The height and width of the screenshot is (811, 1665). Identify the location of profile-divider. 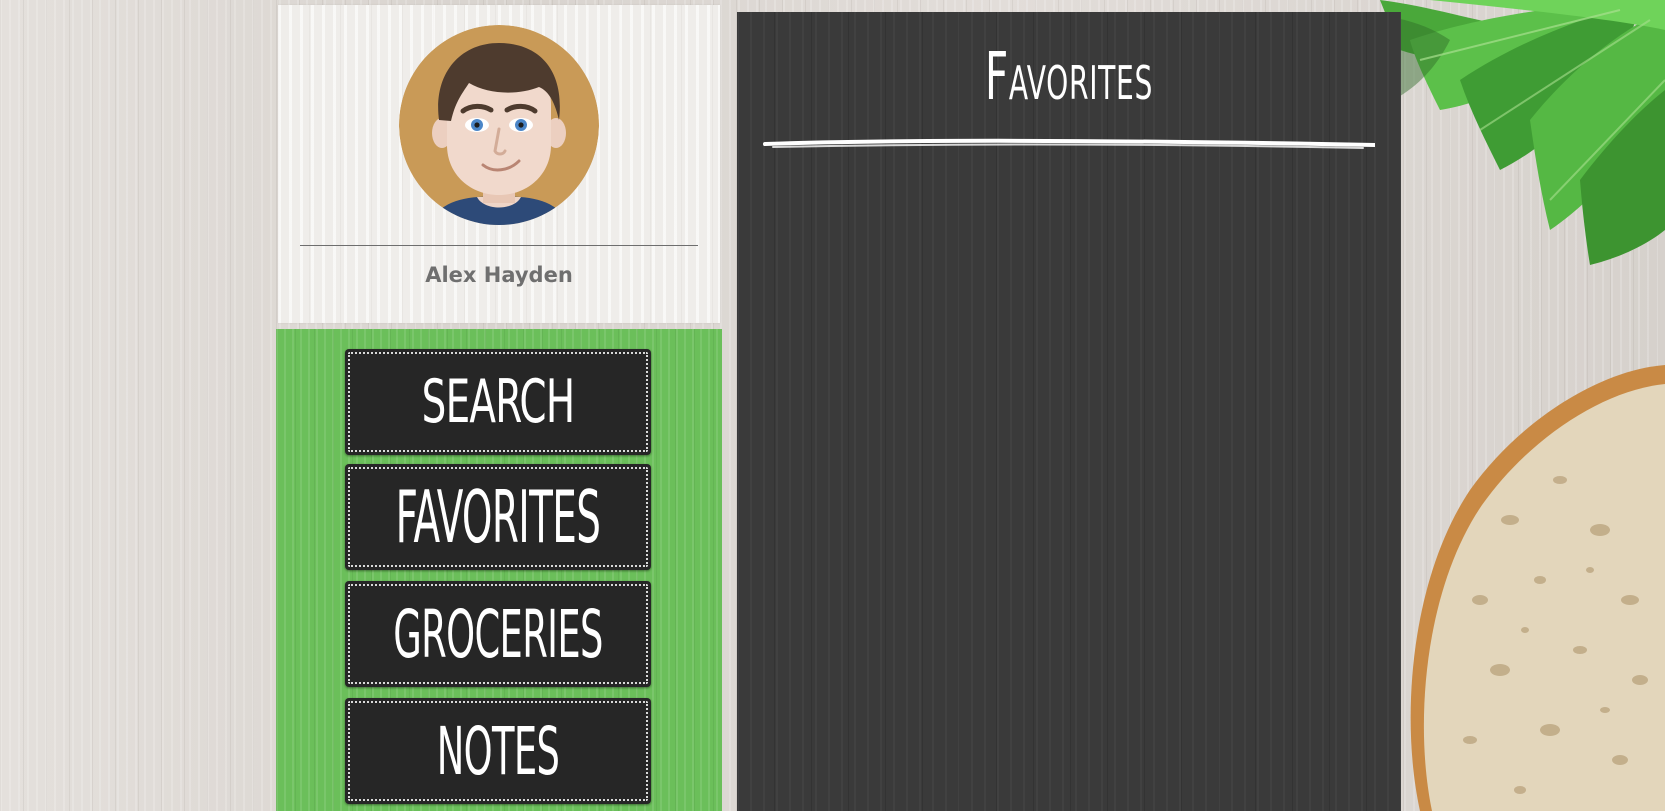
(499, 245).